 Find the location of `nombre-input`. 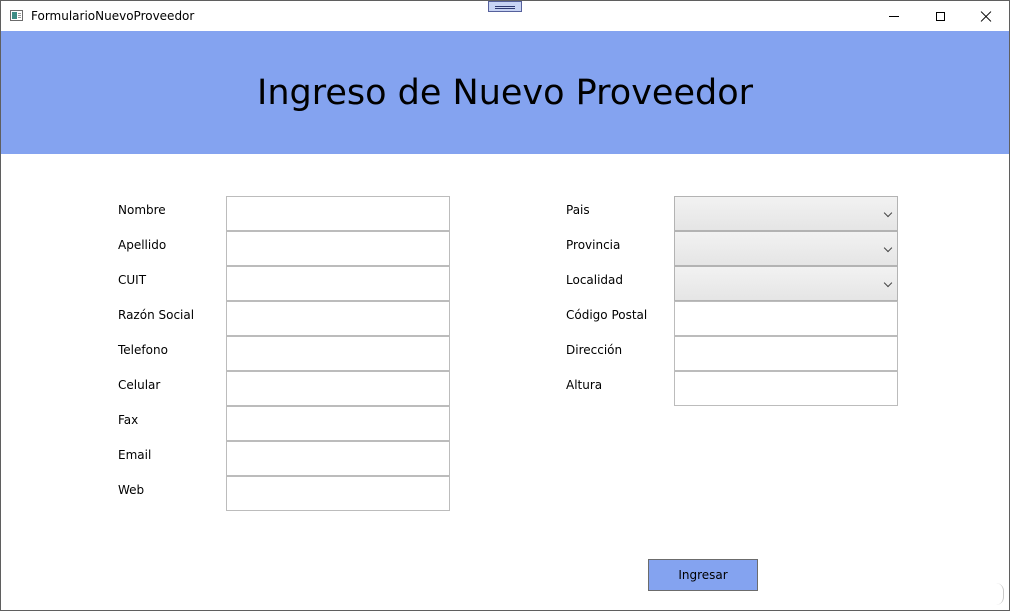

nombre-input is located at coordinates (338, 213).